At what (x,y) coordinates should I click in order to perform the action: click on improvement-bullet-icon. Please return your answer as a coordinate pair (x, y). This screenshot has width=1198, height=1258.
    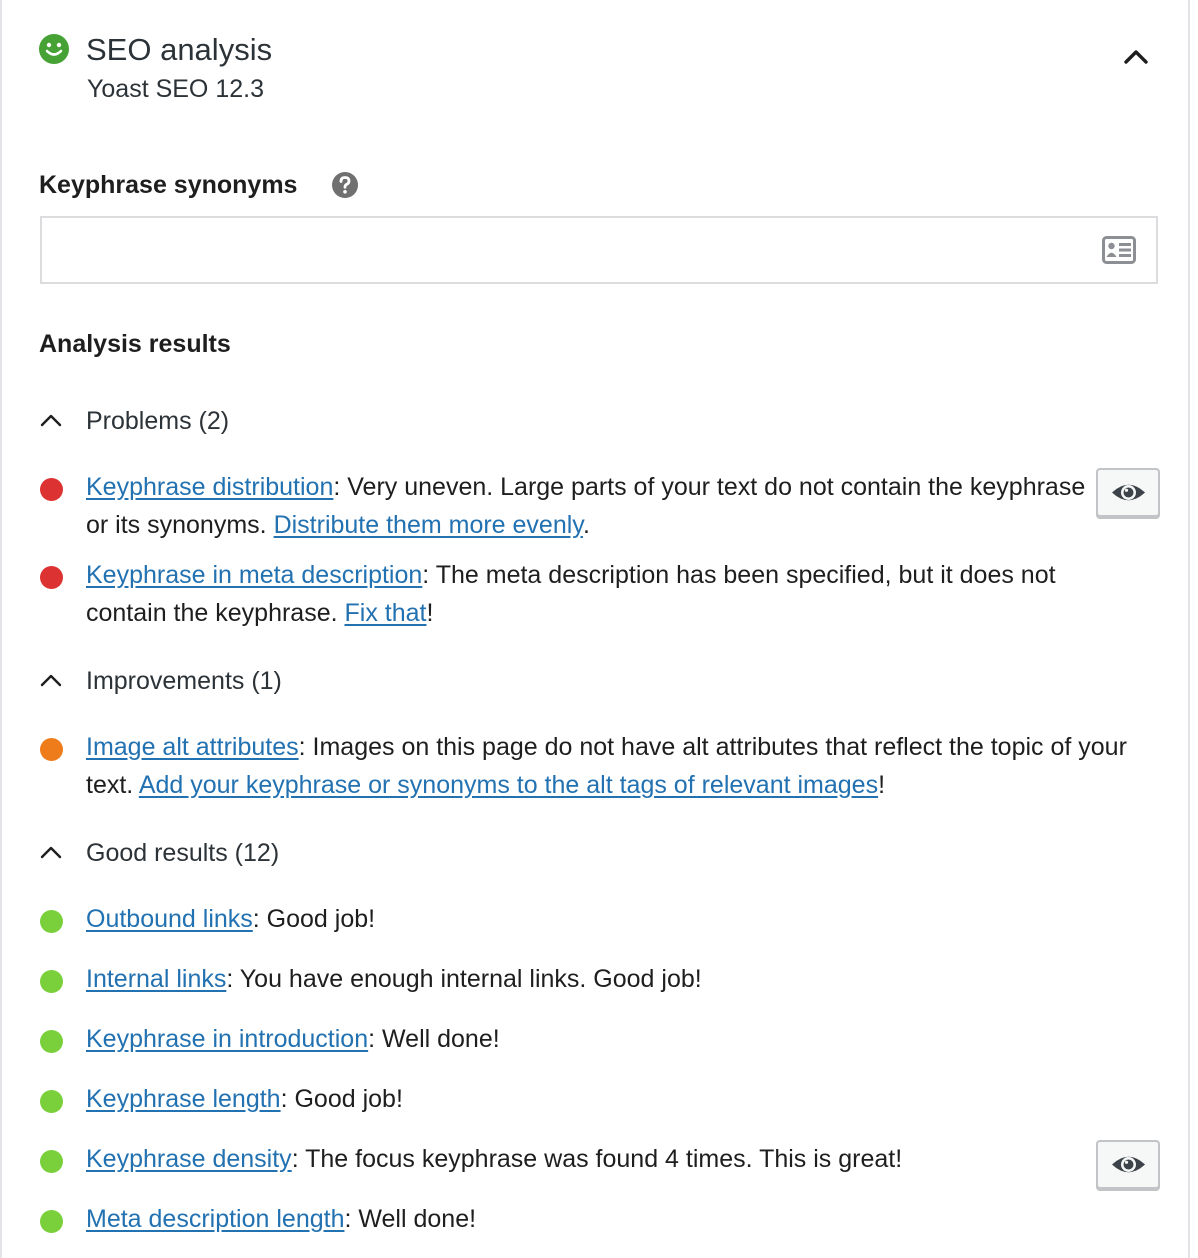
    Looking at the image, I should click on (51, 749).